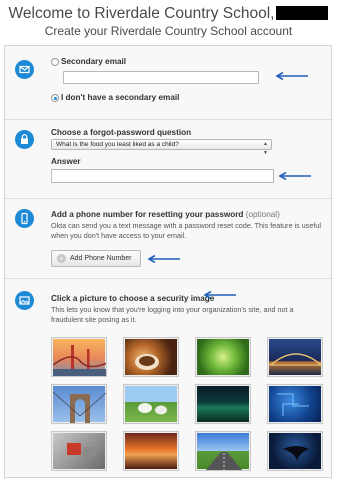 Image resolution: width=337 pixels, height=484 pixels. Describe the element at coordinates (79, 404) in the screenshot. I see `image-brooklyn-bridge` at that location.